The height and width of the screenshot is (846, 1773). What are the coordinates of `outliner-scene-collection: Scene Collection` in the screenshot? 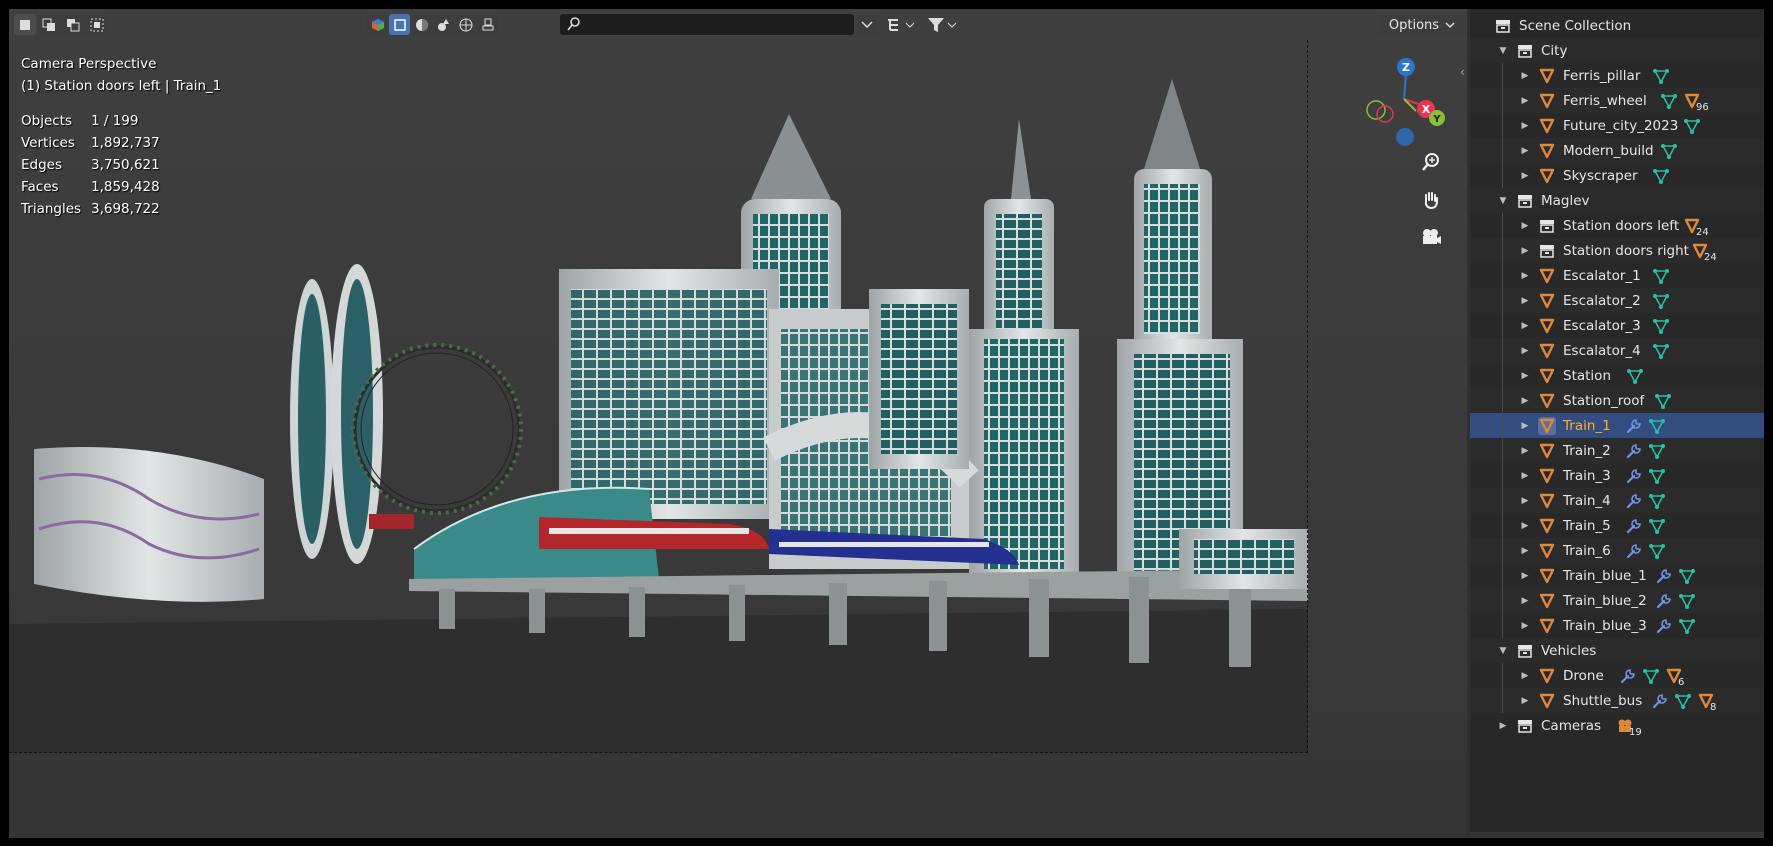 It's located at (1617, 25).